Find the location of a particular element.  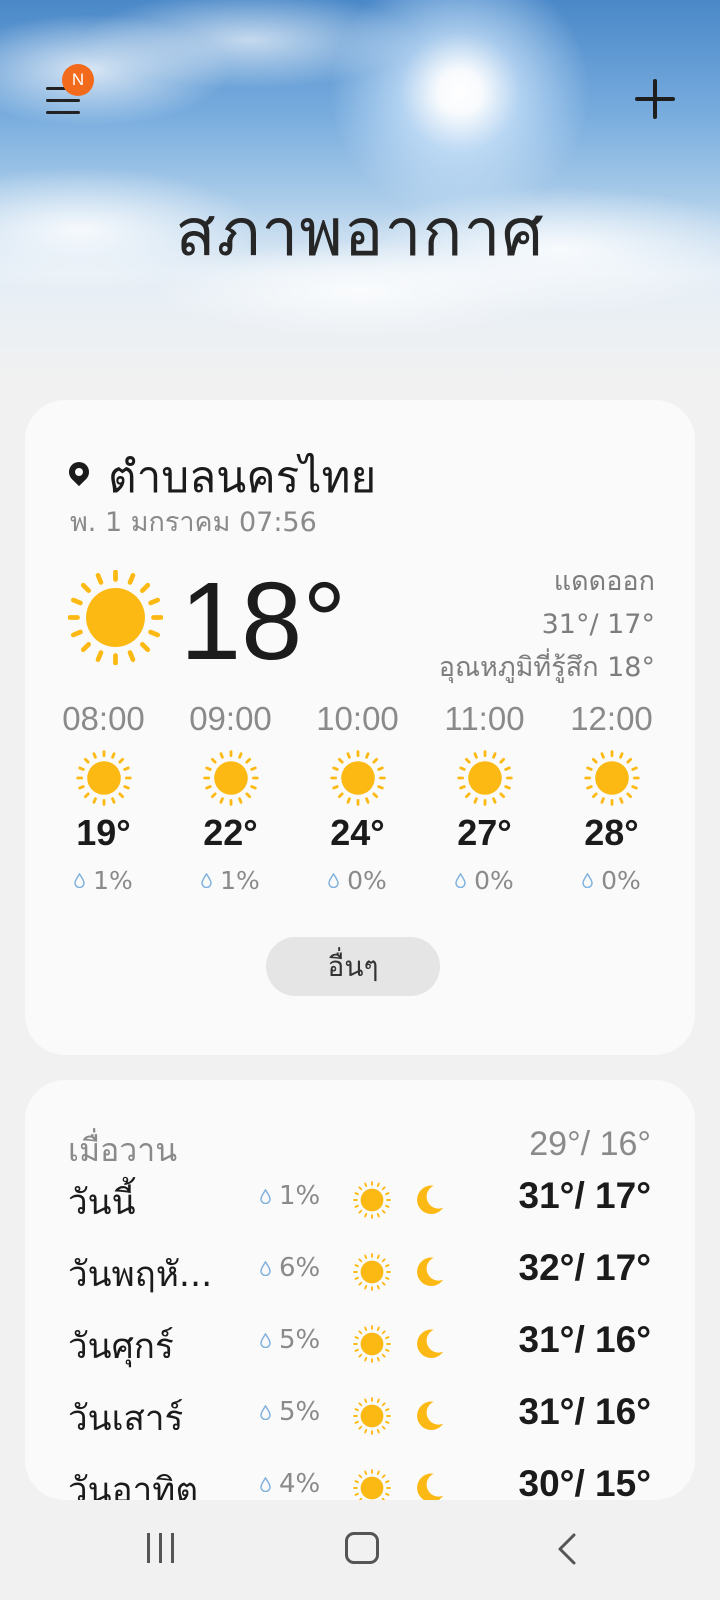

hourly-item: 09:00 22° 1% is located at coordinates (230, 797).